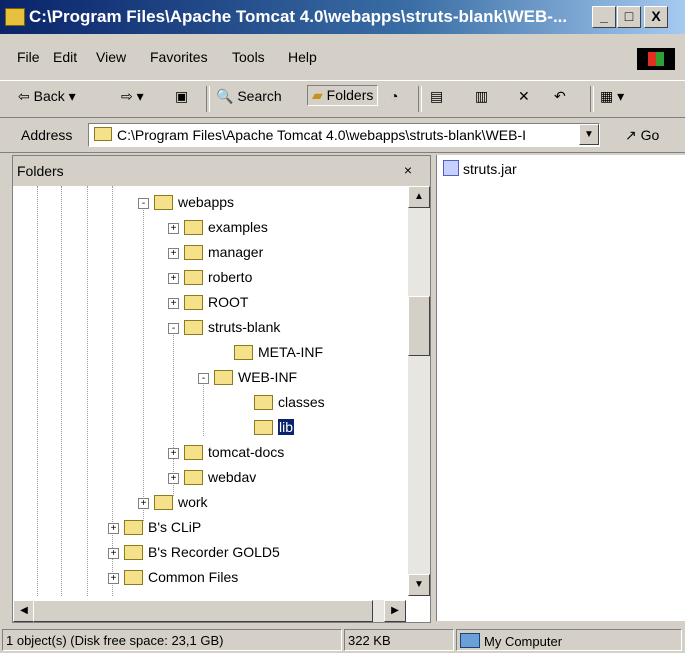  I want to click on forward-arrow-icon: ⇨, so click(127, 96).